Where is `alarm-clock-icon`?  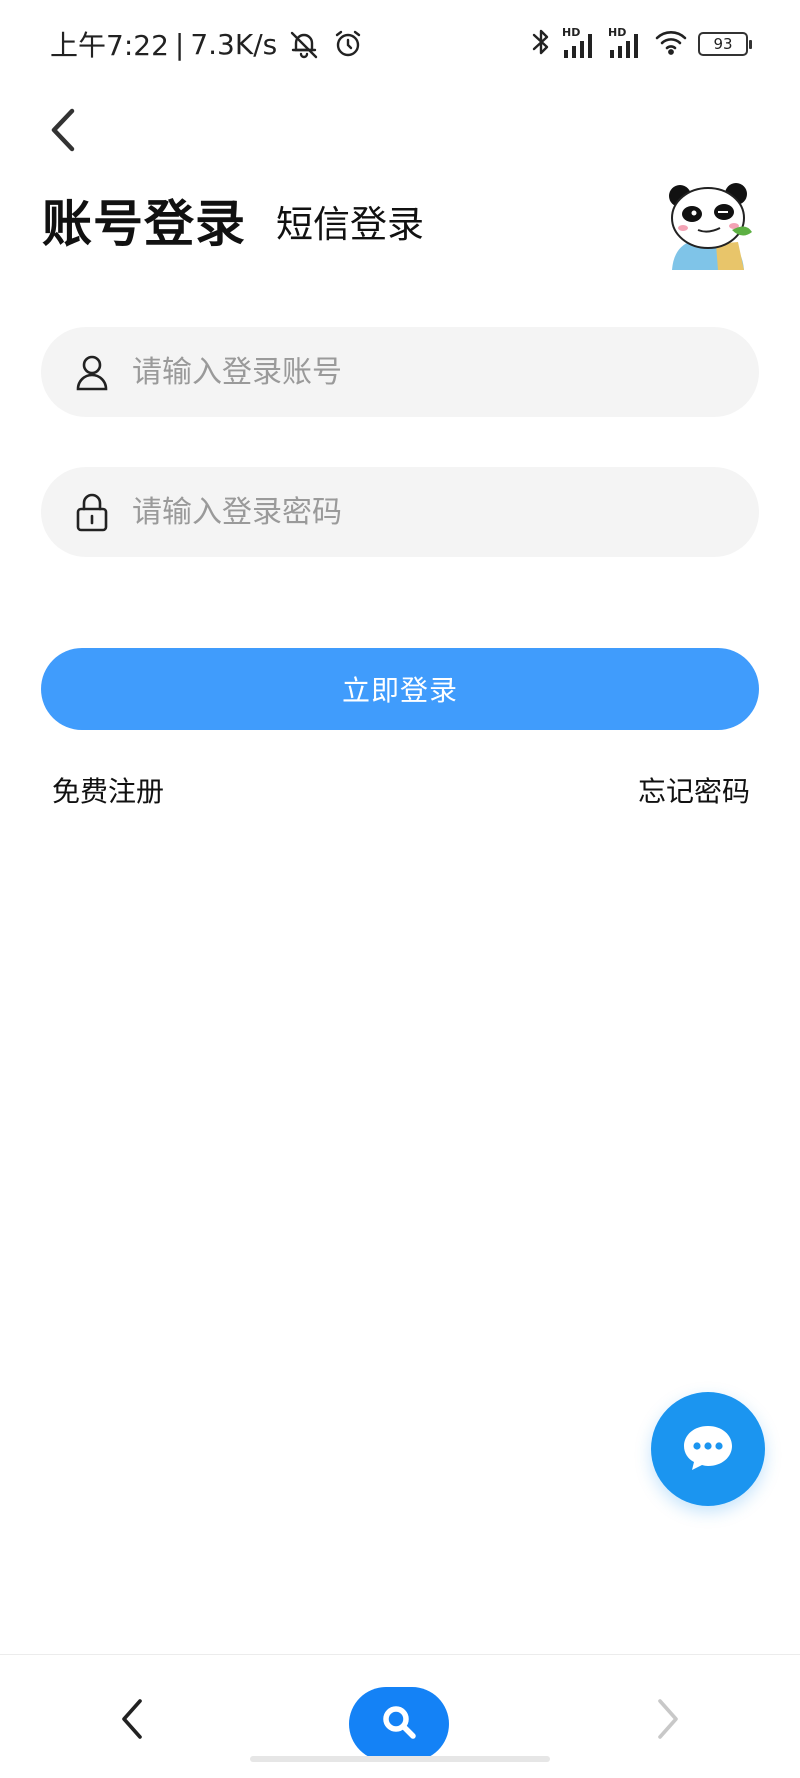 alarm-clock-icon is located at coordinates (348, 44).